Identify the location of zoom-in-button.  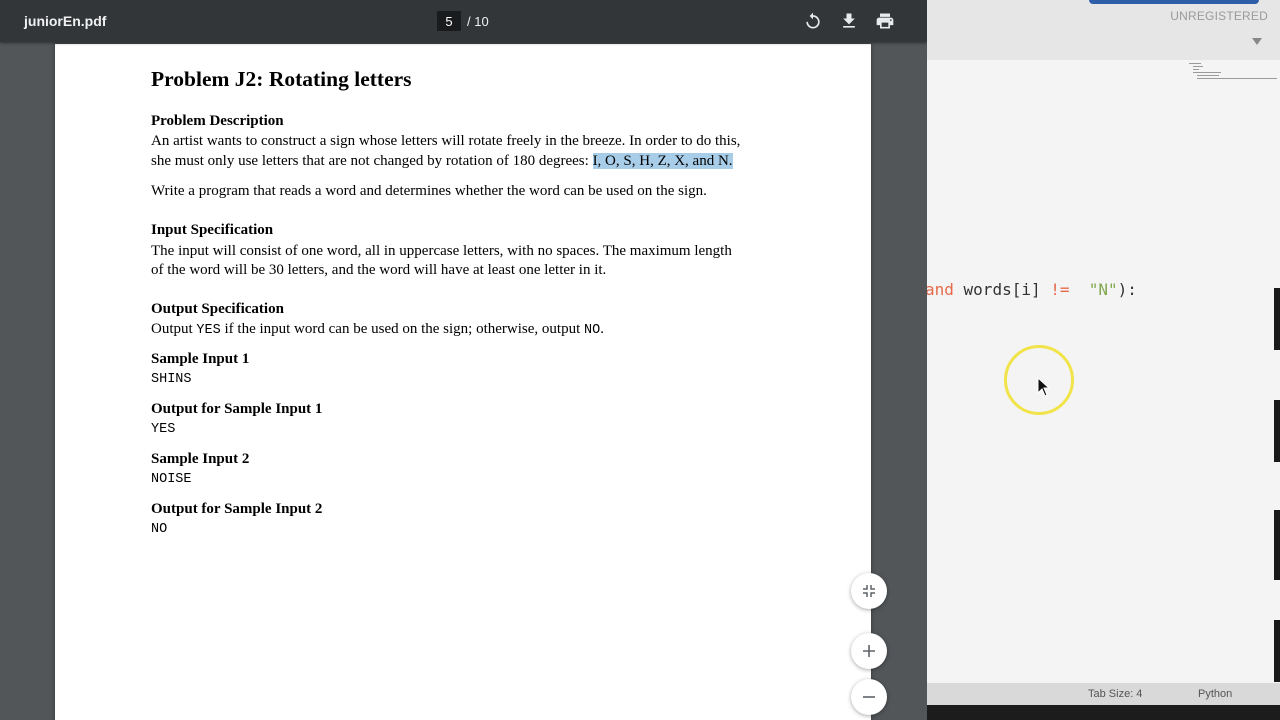
(869, 651).